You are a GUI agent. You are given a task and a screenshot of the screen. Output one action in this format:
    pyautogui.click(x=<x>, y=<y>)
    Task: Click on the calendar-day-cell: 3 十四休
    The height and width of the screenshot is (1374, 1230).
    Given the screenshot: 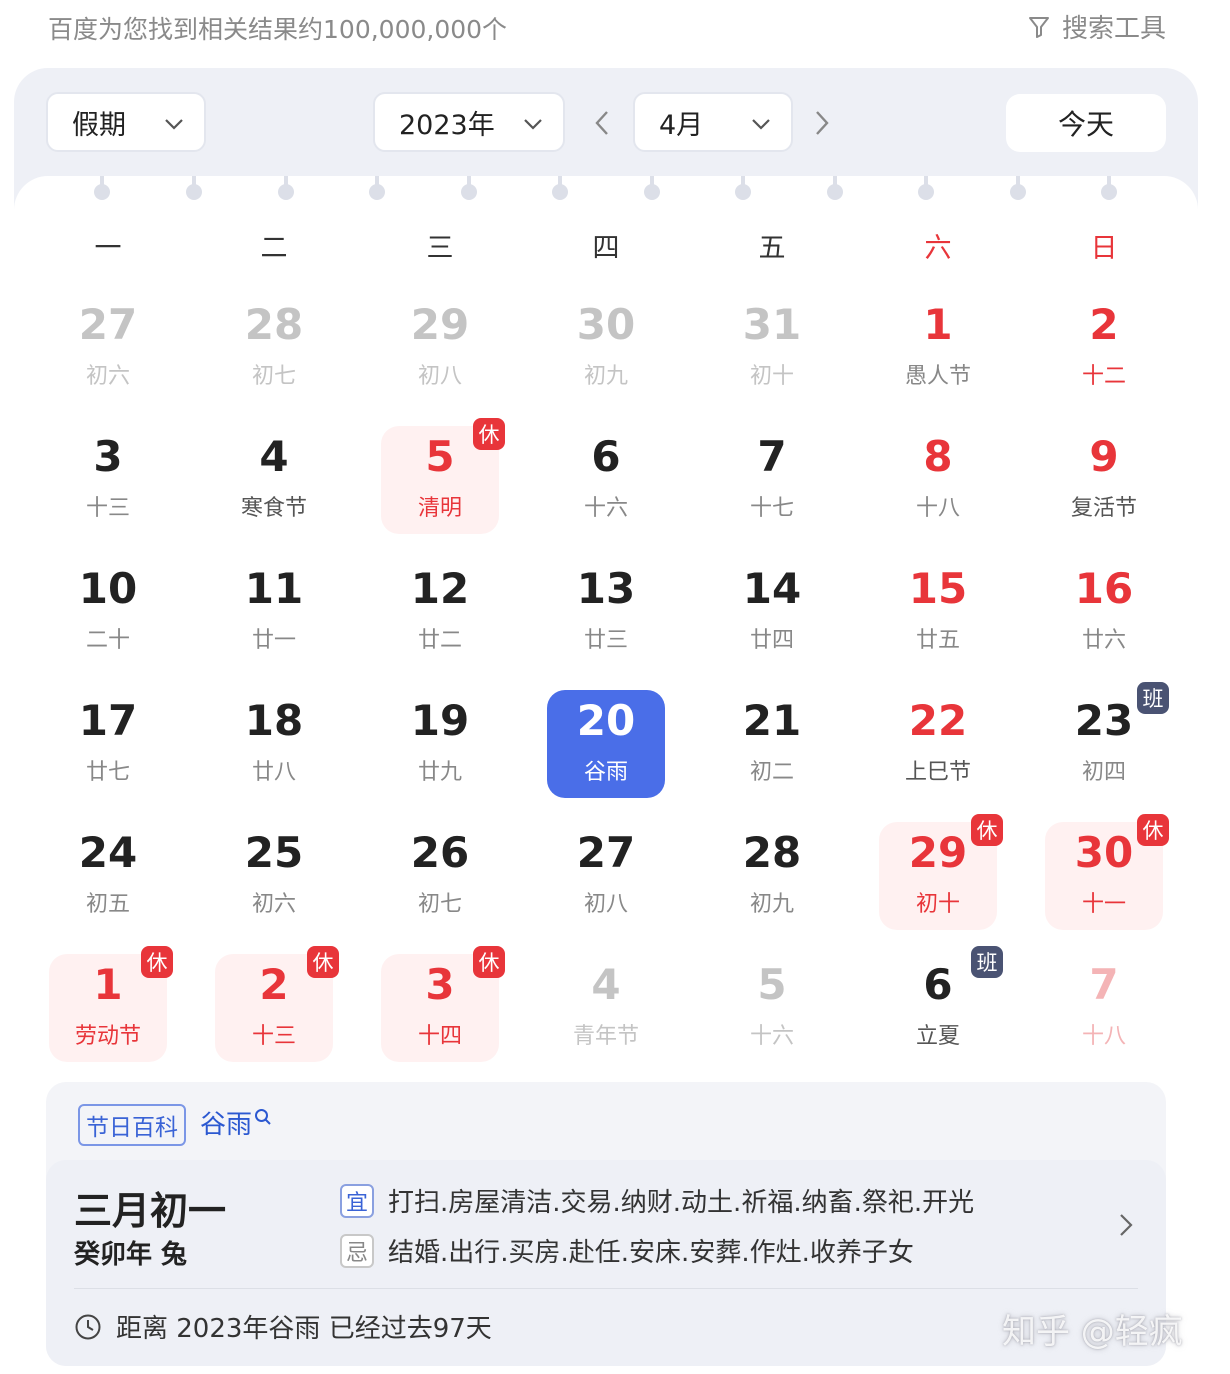 What is the action you would take?
    pyautogui.click(x=443, y=1004)
    